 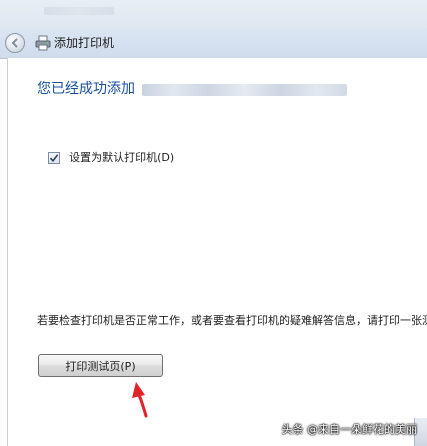 I want to click on print-test-page-button: 打印测试页(P), so click(x=100, y=365).